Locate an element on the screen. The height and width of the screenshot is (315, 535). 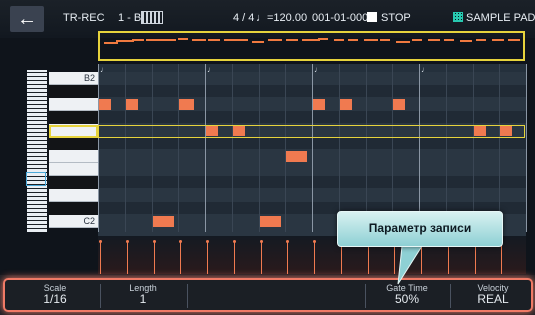
key-label-bottom: C2 is located at coordinates (89, 221).